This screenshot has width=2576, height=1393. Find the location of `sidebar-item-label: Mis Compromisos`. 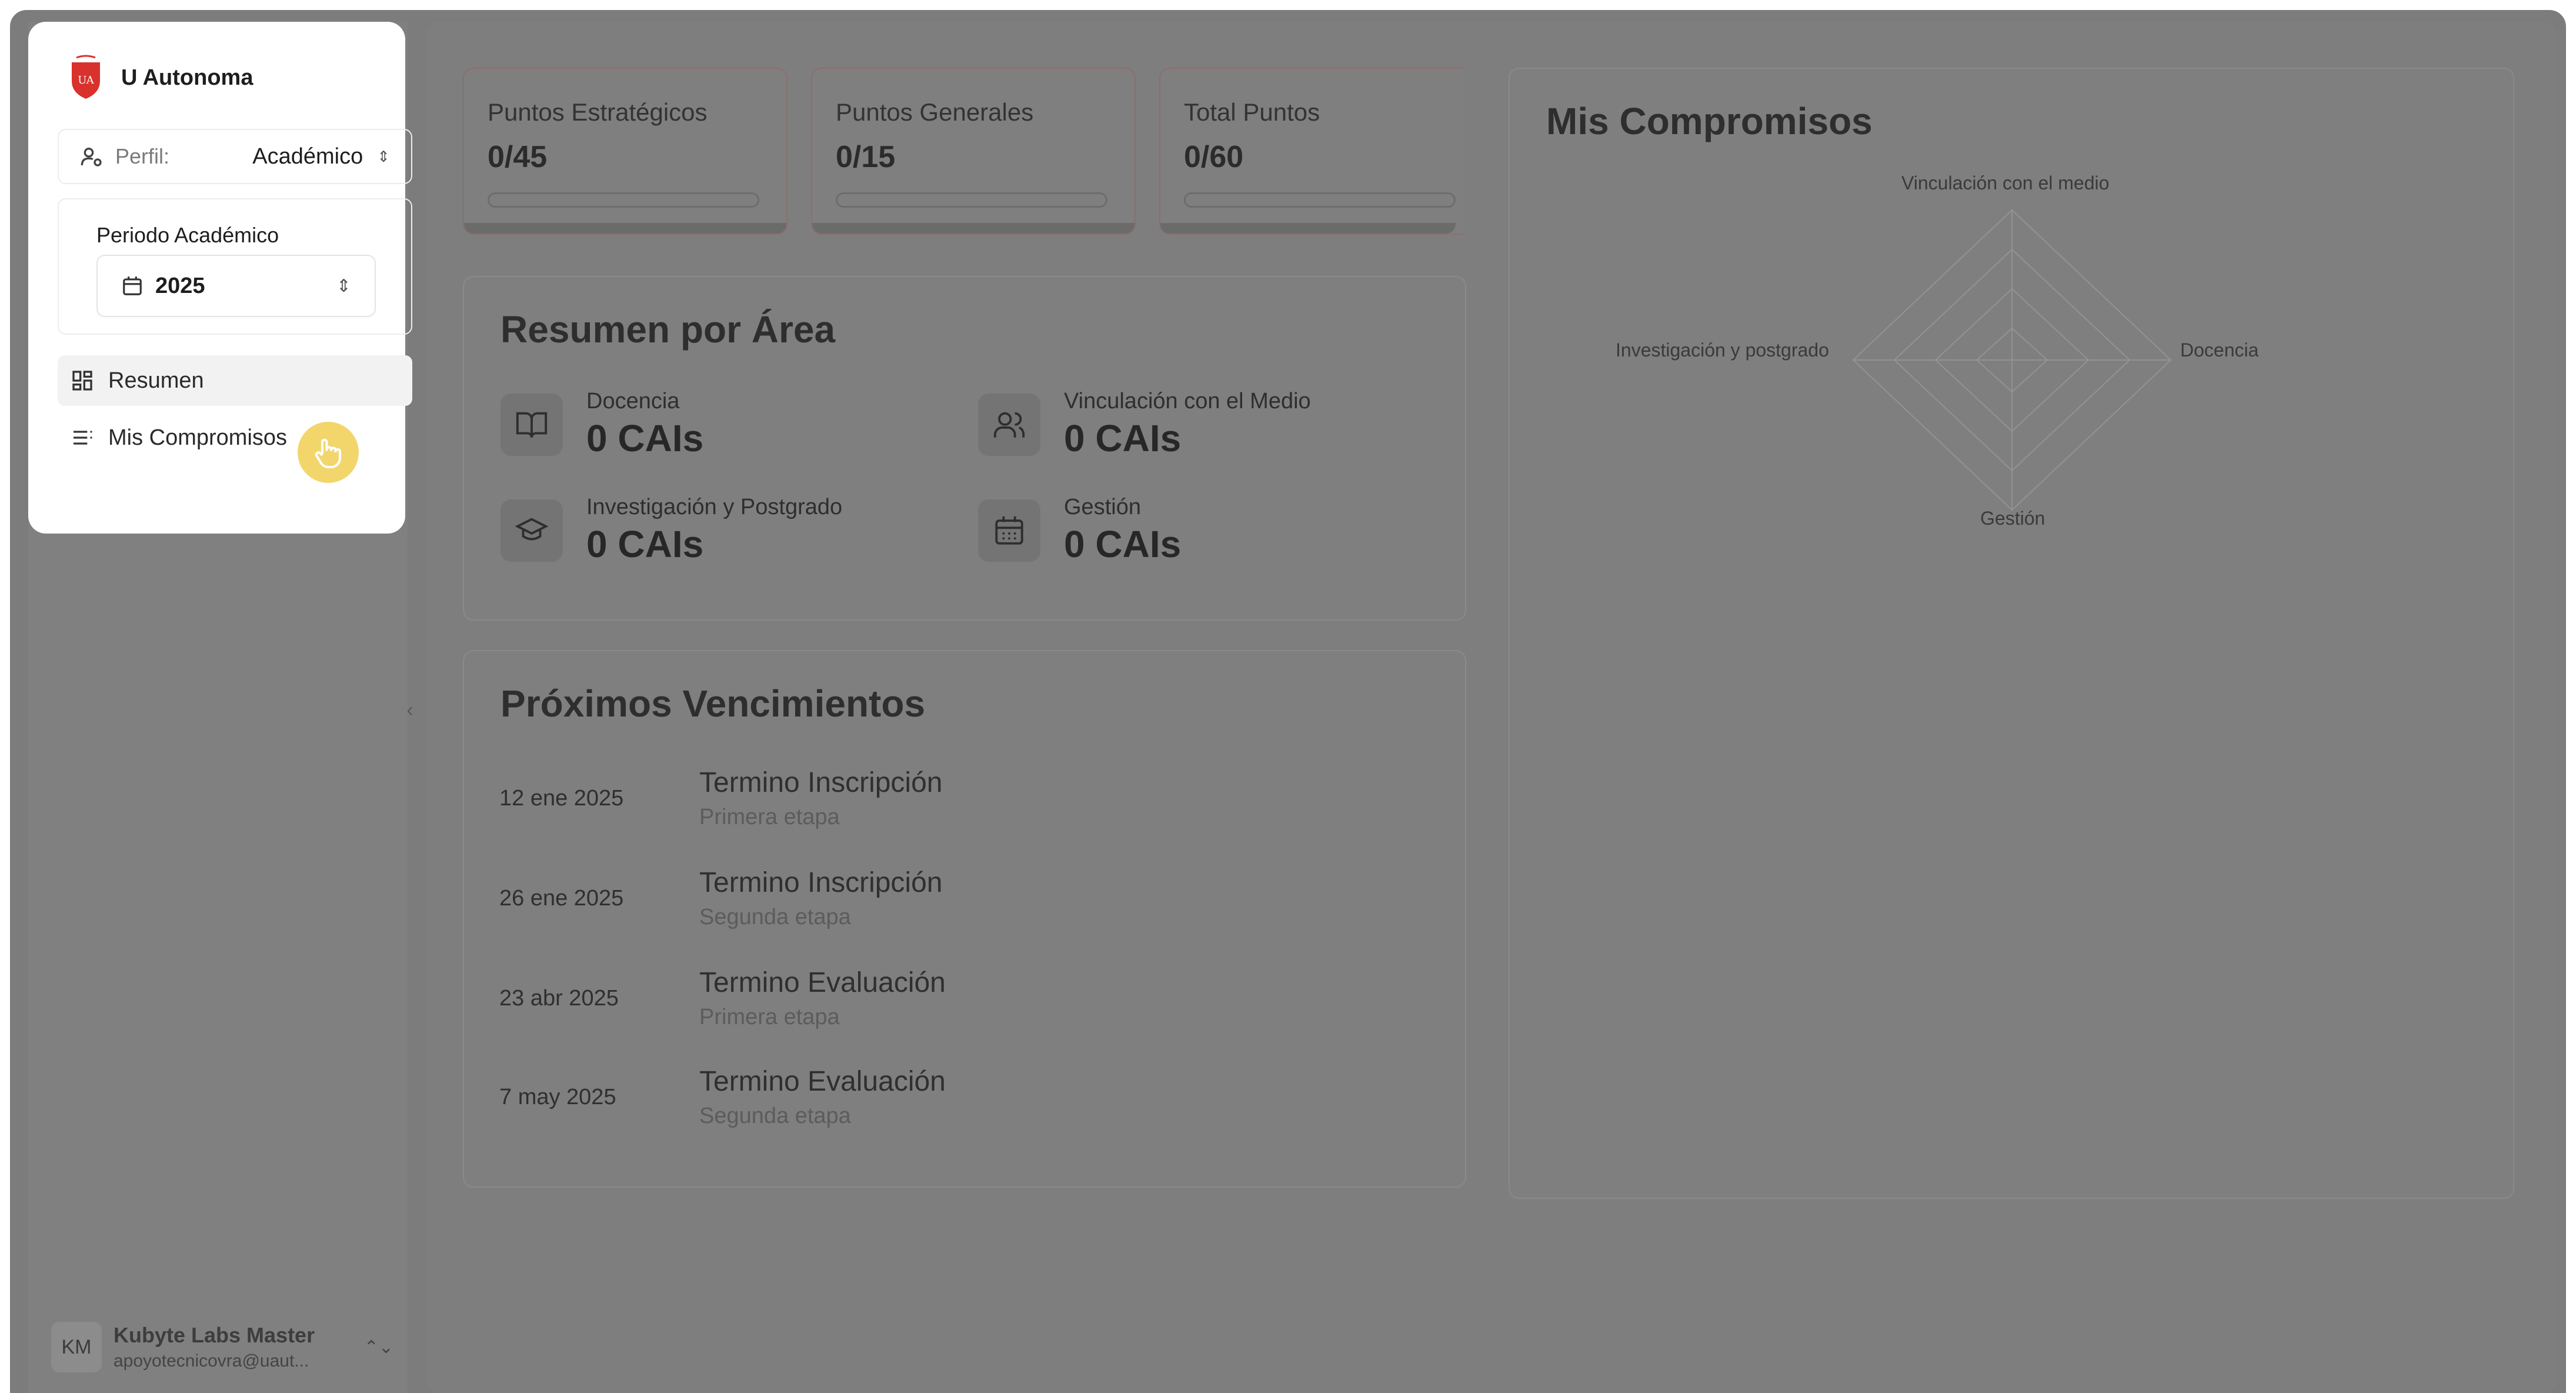

sidebar-item-label: Mis Compromisos is located at coordinates (198, 437).